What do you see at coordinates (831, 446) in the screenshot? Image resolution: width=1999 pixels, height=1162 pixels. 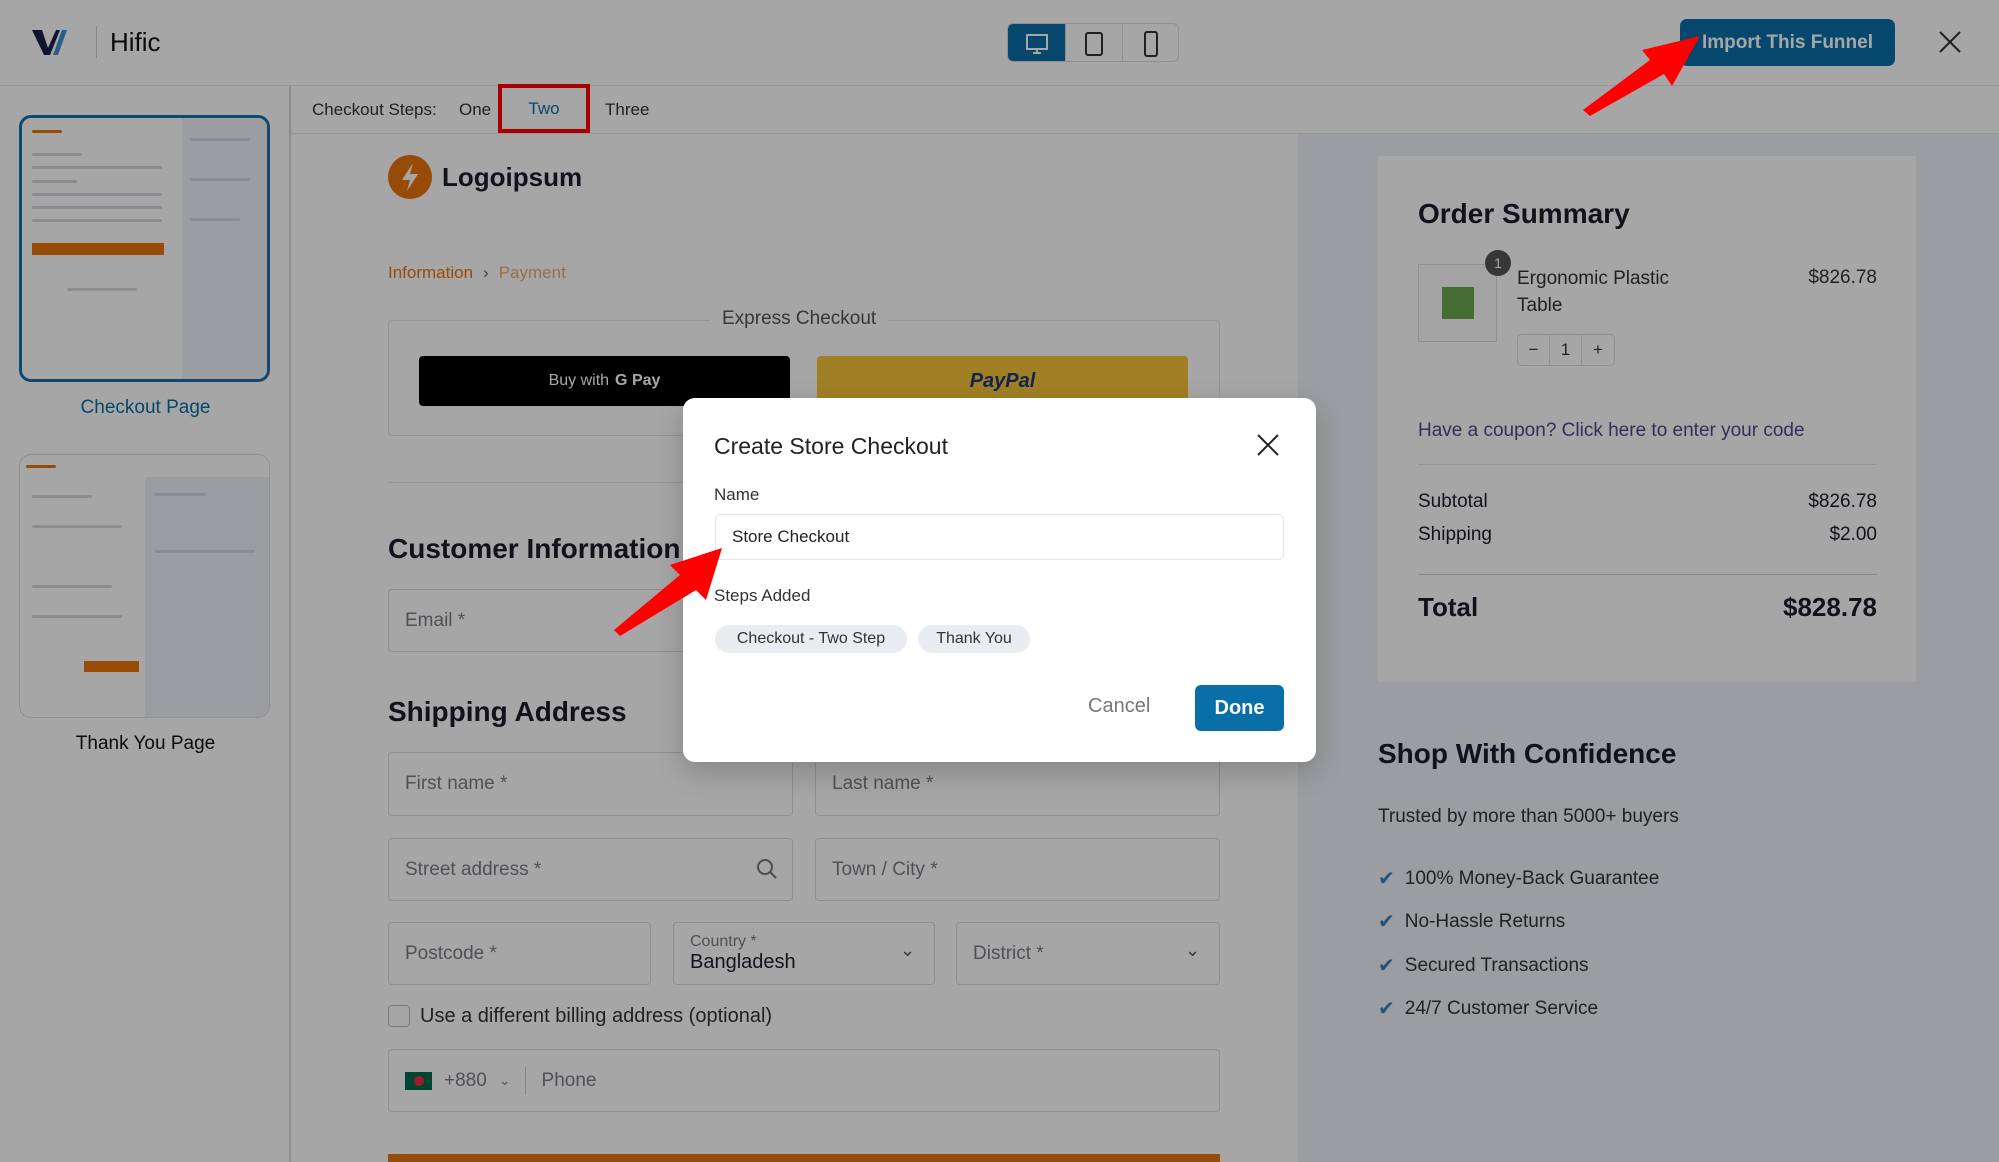 I see `modal-title: Create Store Checkout` at bounding box center [831, 446].